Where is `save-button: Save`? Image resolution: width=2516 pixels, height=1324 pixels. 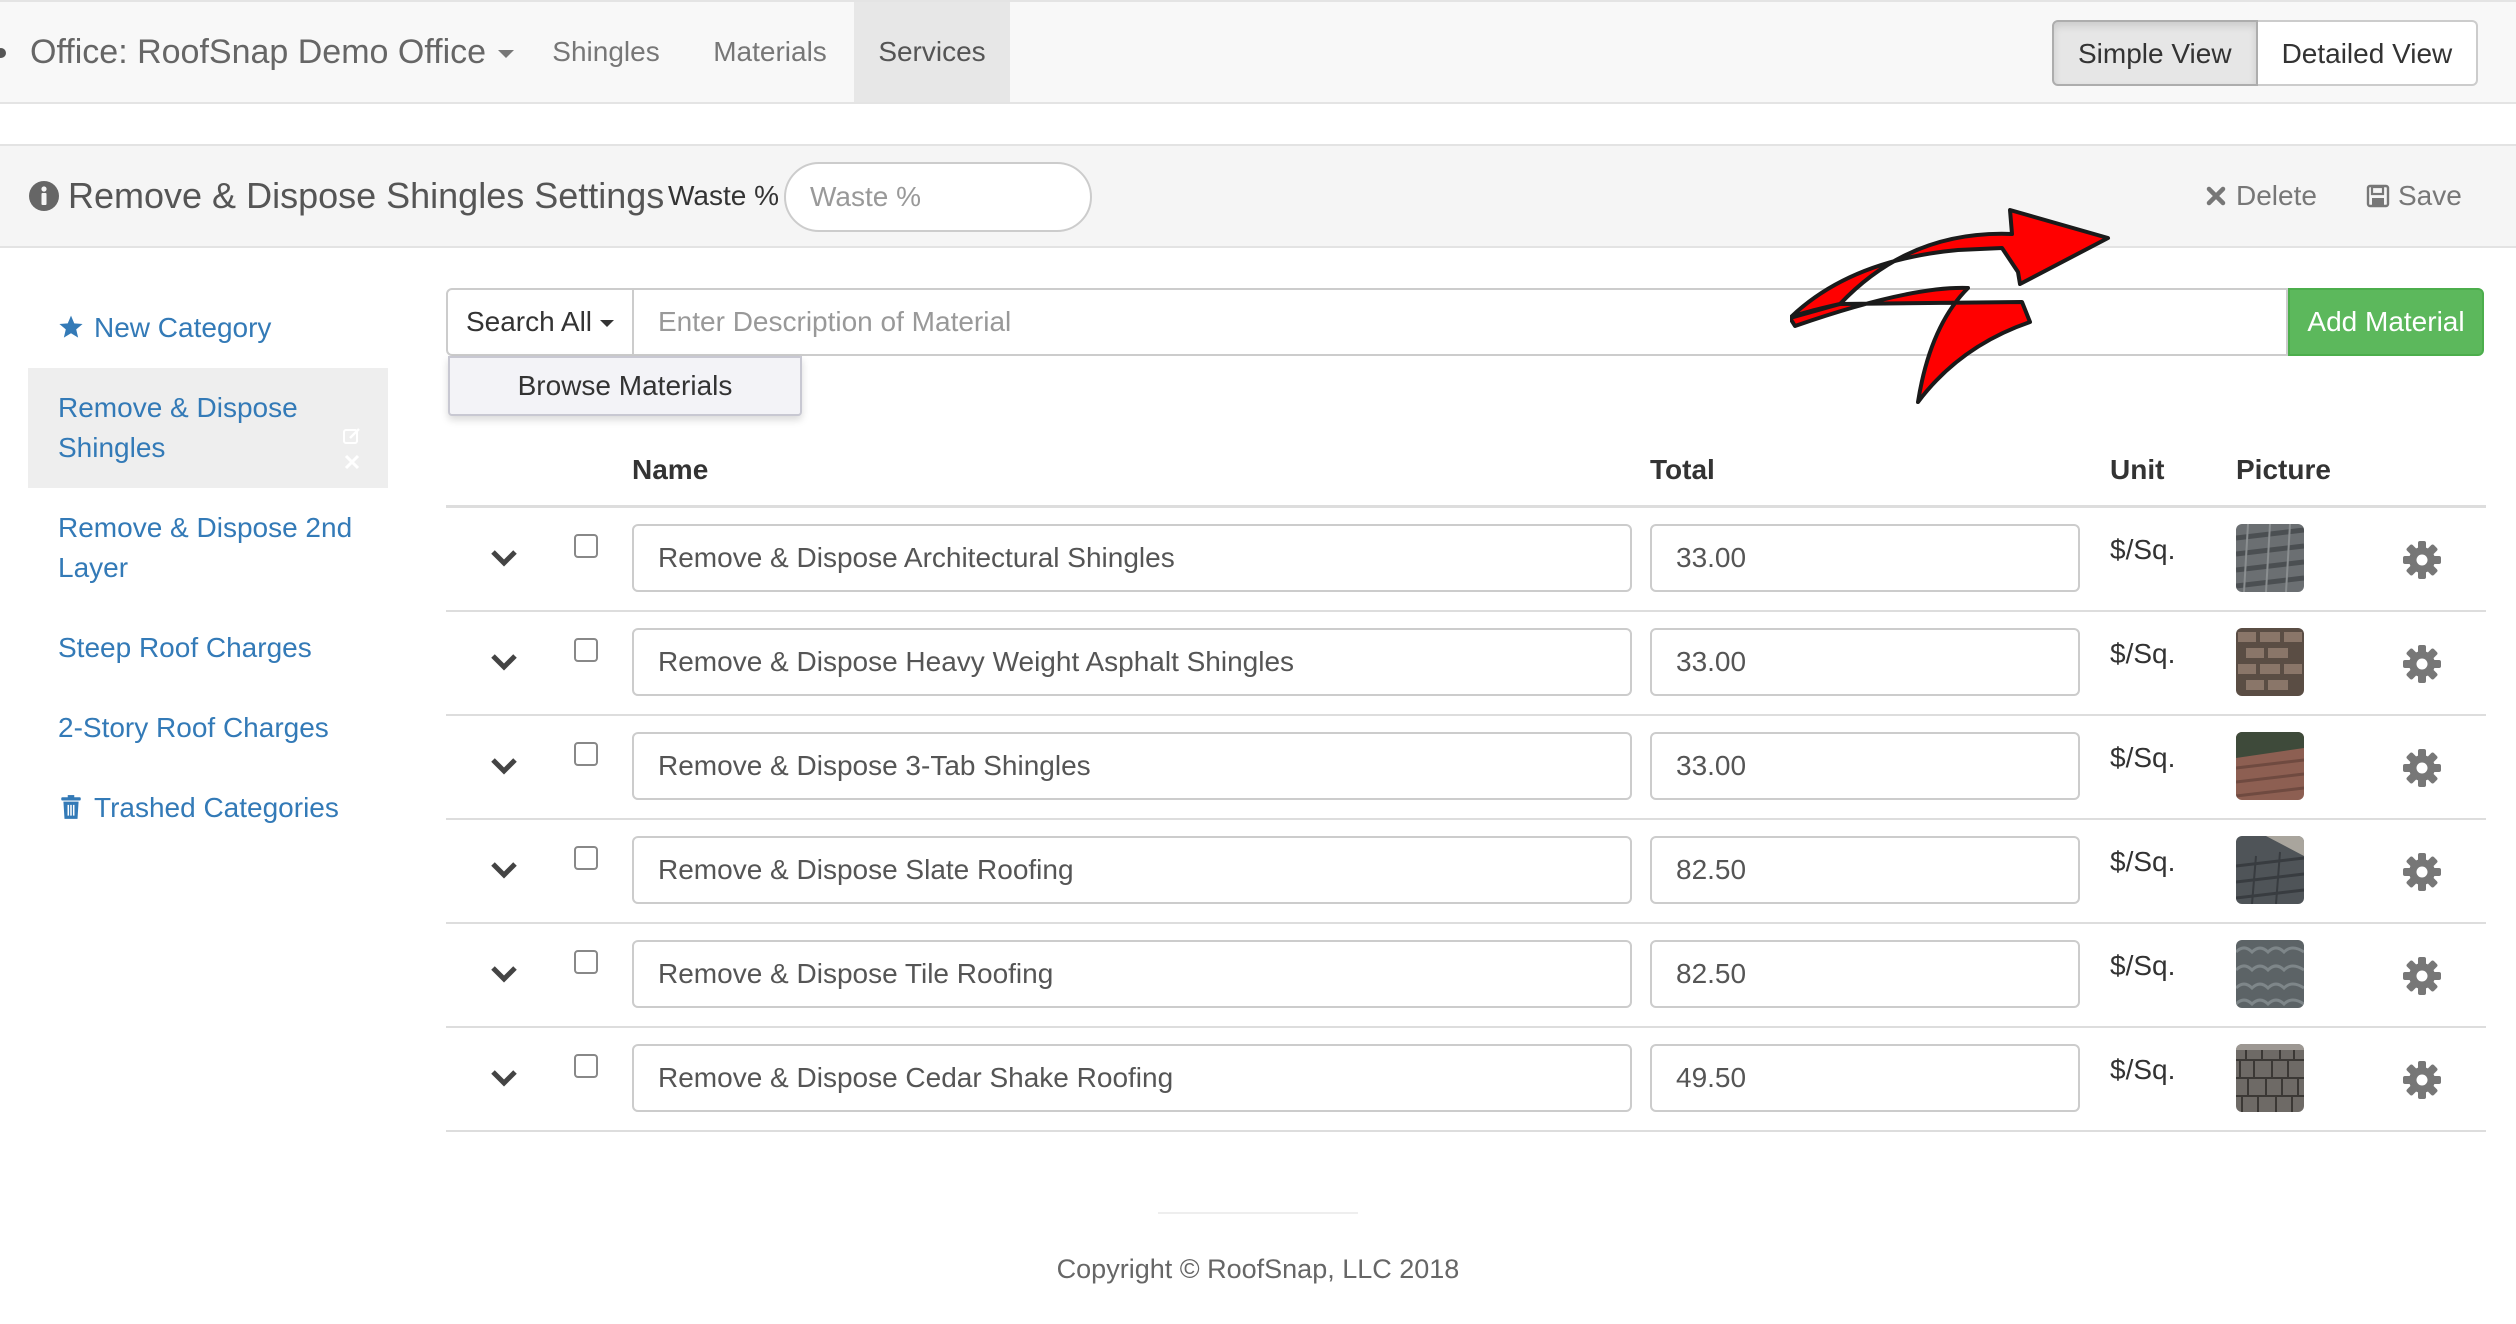
save-button: Save is located at coordinates (2414, 196).